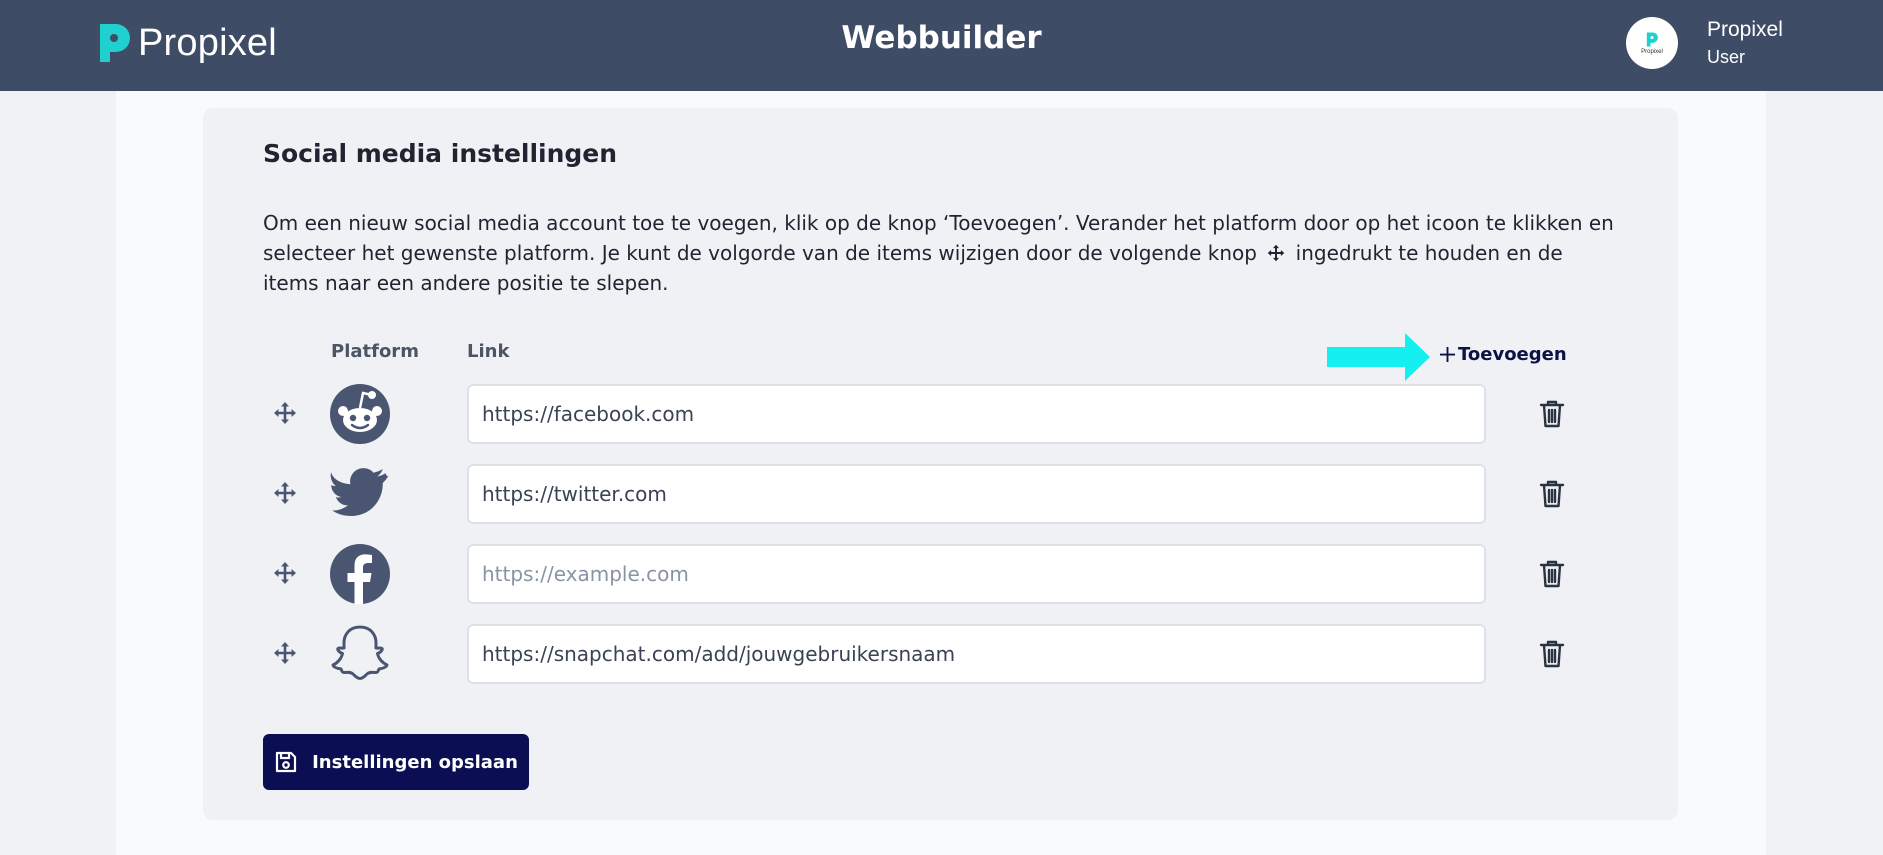 The width and height of the screenshot is (1883, 855). I want to click on save-settings-button: Instellingen opslaan, so click(396, 762).